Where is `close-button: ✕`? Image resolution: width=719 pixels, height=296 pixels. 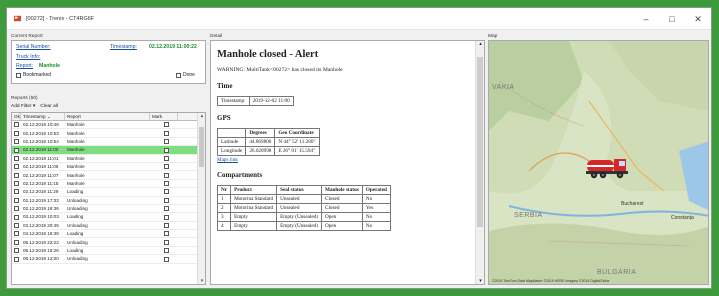
close-button: ✕ is located at coordinates (698, 19).